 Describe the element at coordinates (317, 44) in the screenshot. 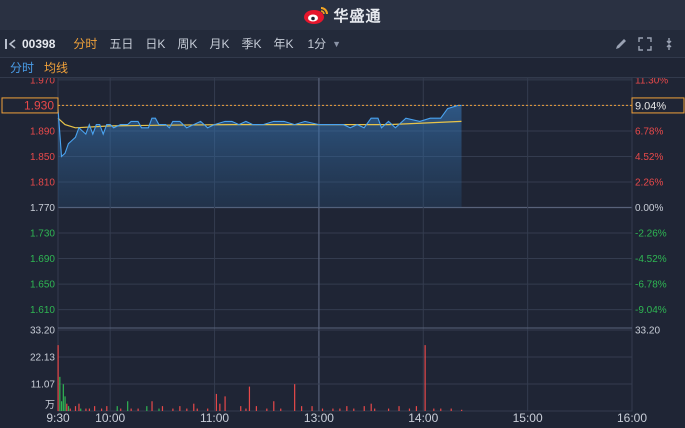

I see `interval-value: 1分` at that location.